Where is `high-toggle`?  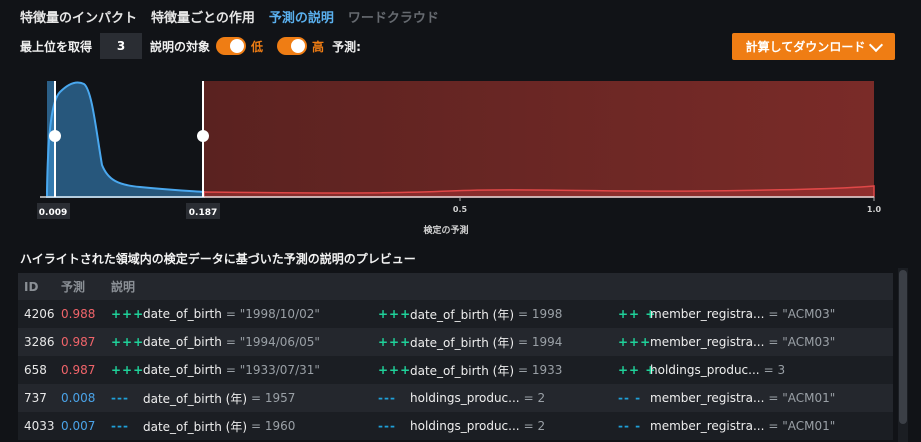
high-toggle is located at coordinates (292, 46).